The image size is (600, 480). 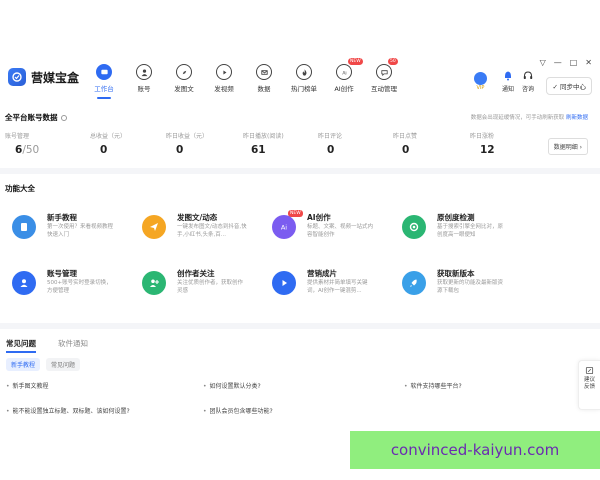 I want to click on feature-beginner-tutorial: 新手教程 第一次使用？来看视频教程快速入门, so click(x=74, y=230).